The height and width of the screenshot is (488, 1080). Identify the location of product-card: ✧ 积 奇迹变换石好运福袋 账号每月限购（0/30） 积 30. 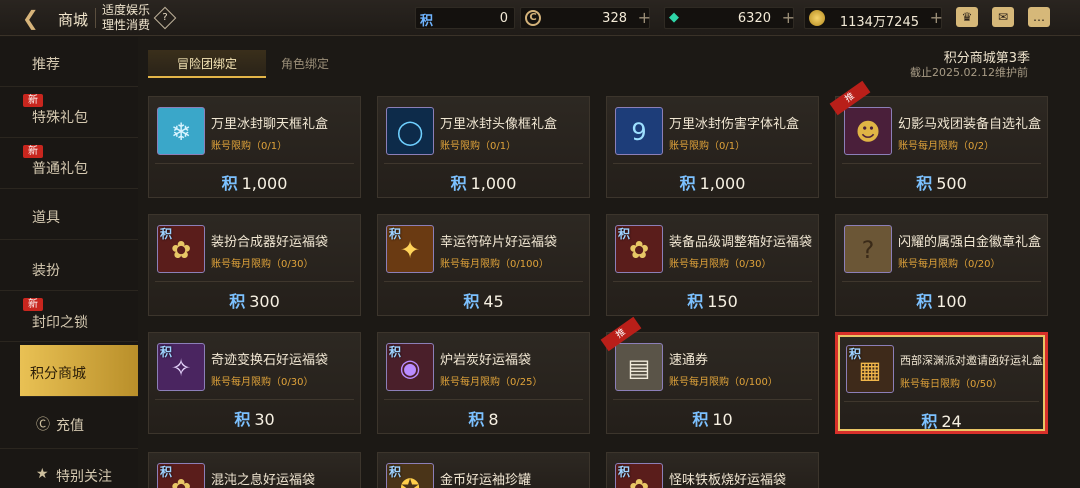
(254, 383).